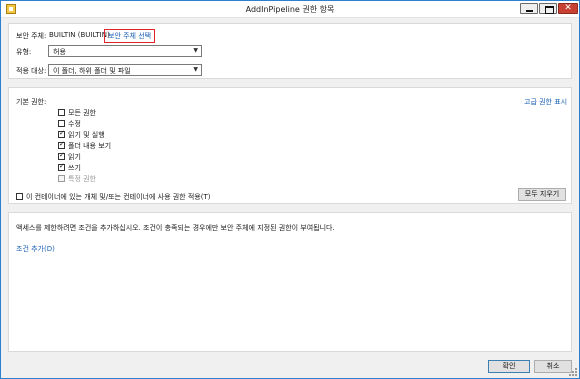 The height and width of the screenshot is (379, 580). I want to click on title-bar: AddInPipeline 권한 항목 ✕, so click(290, 9).